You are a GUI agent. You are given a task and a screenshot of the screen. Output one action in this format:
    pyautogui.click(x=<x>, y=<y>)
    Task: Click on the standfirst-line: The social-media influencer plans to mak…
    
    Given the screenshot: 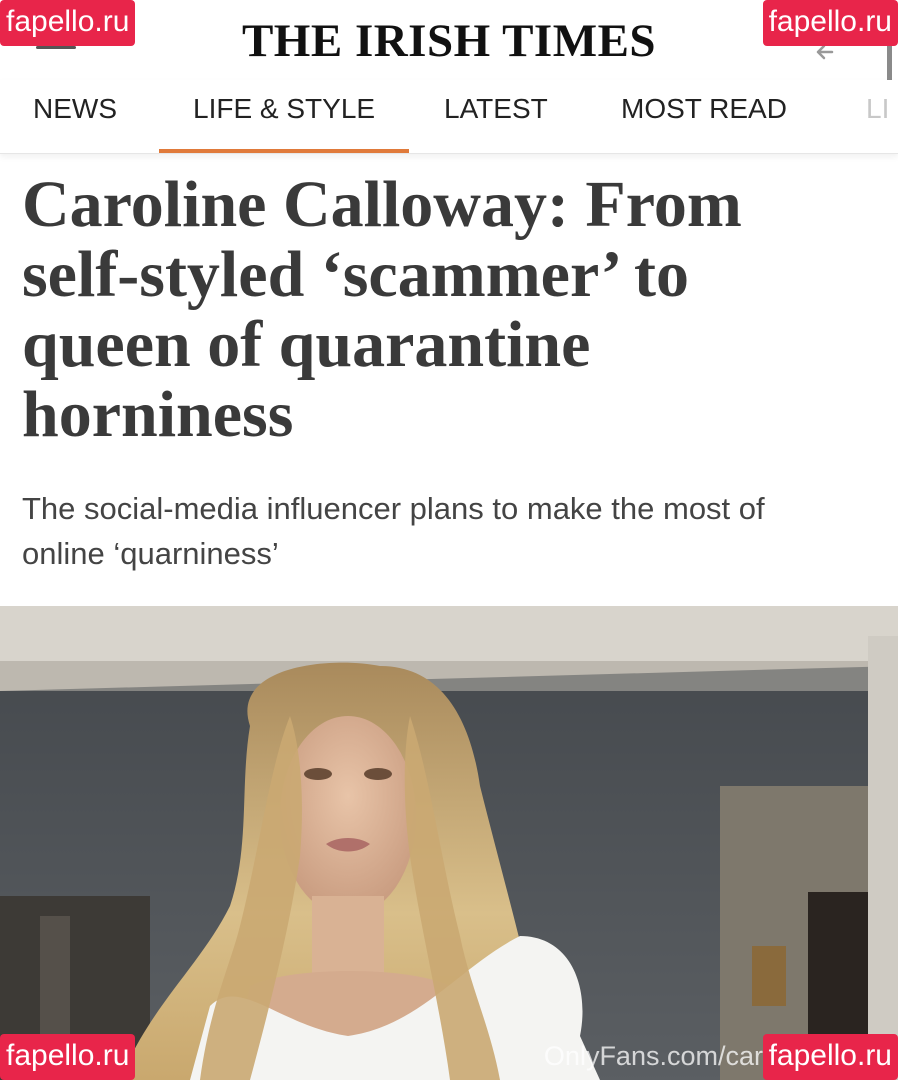 What is the action you would take?
    pyautogui.click(x=393, y=508)
    